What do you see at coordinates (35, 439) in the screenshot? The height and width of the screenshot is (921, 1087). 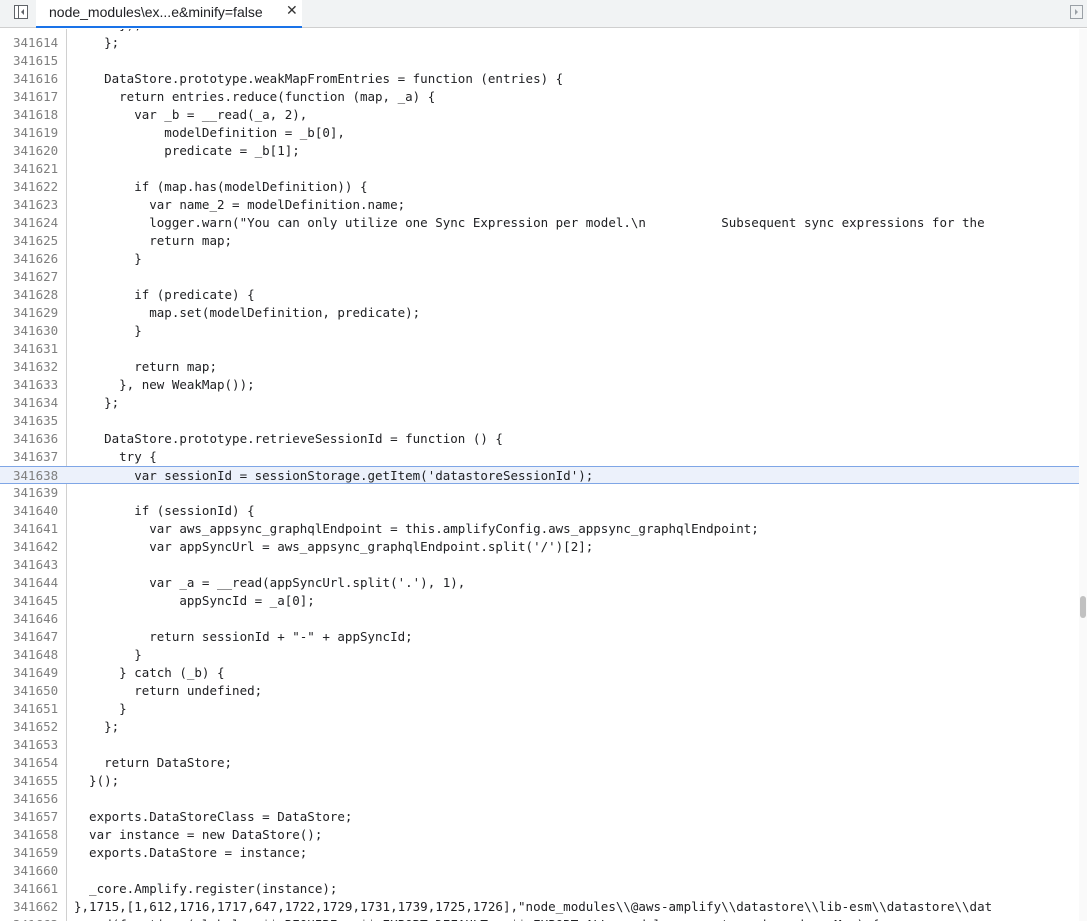 I see `line-number: 341636` at bounding box center [35, 439].